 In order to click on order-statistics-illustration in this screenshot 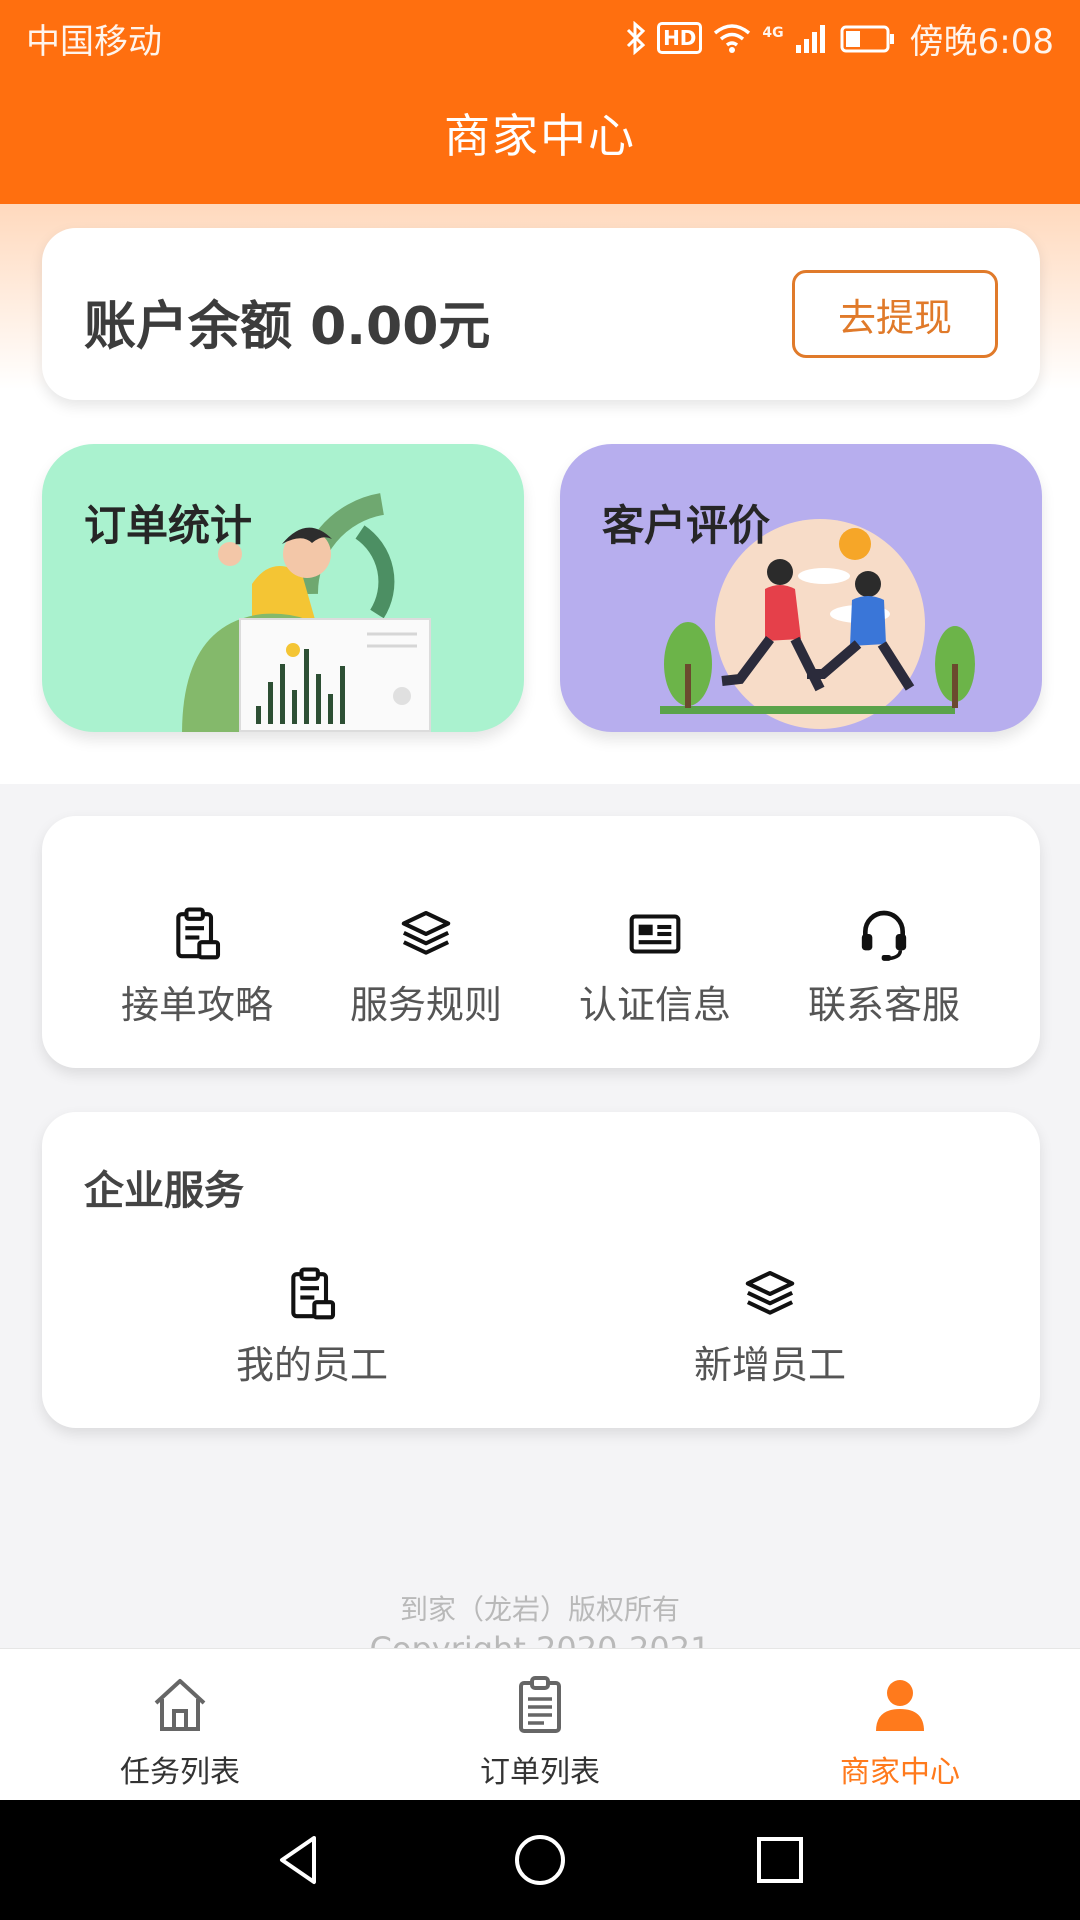, I will do `click(306, 612)`.